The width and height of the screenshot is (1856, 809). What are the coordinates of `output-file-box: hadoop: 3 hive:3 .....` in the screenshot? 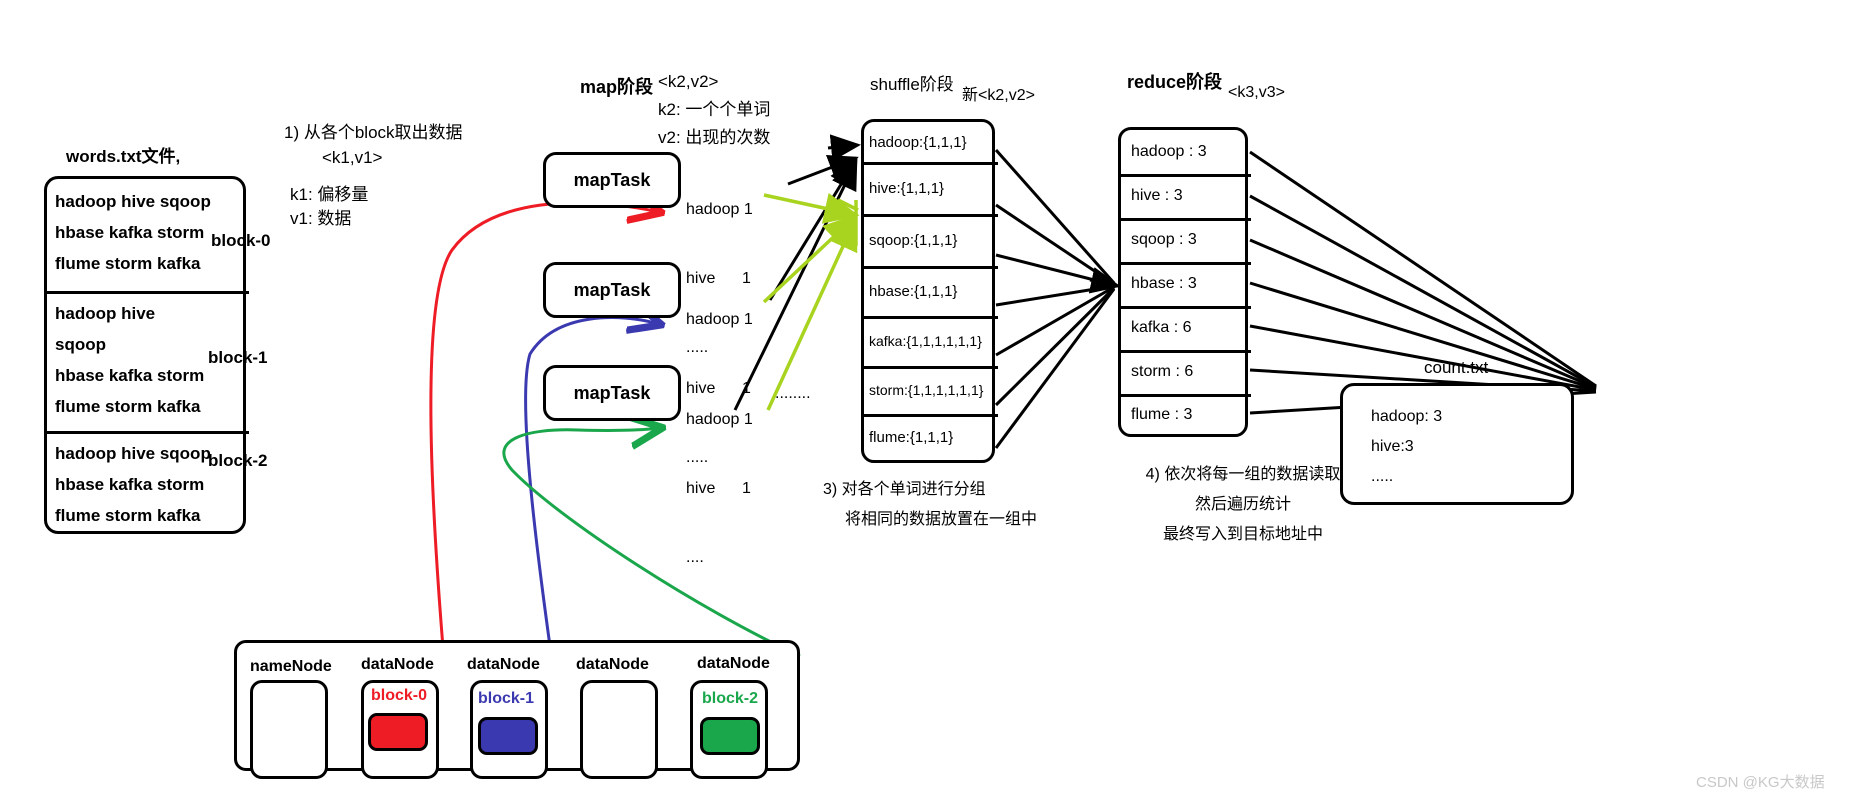 It's located at (1457, 444).